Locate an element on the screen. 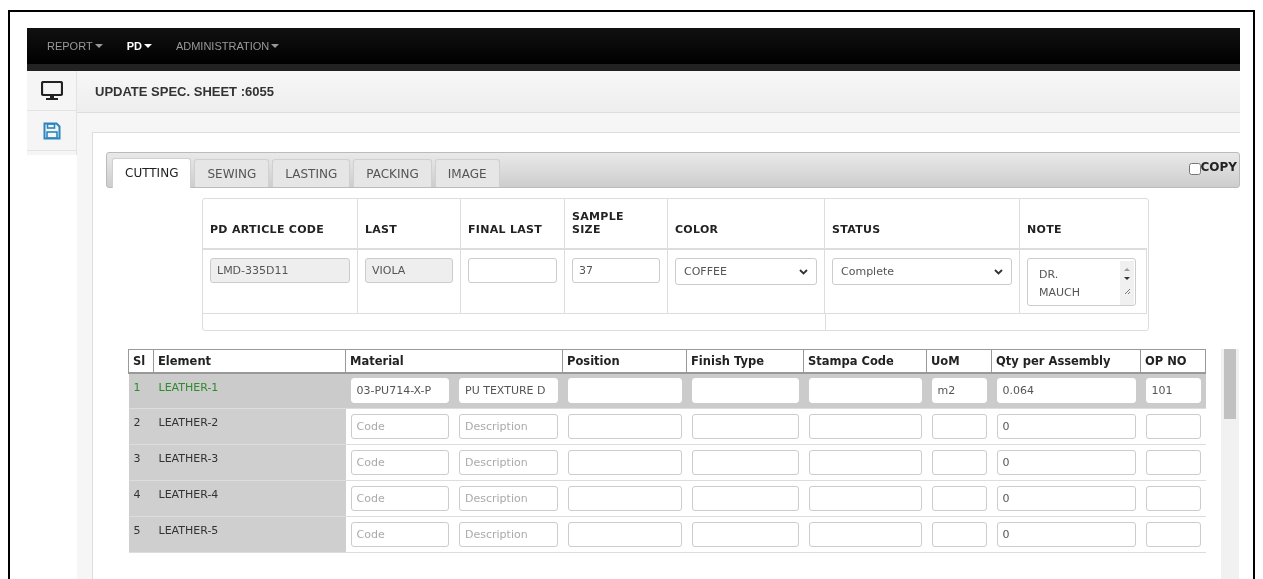 Image resolution: width=1263 pixels, height=579 pixels. column-header: UoM is located at coordinates (945, 360).